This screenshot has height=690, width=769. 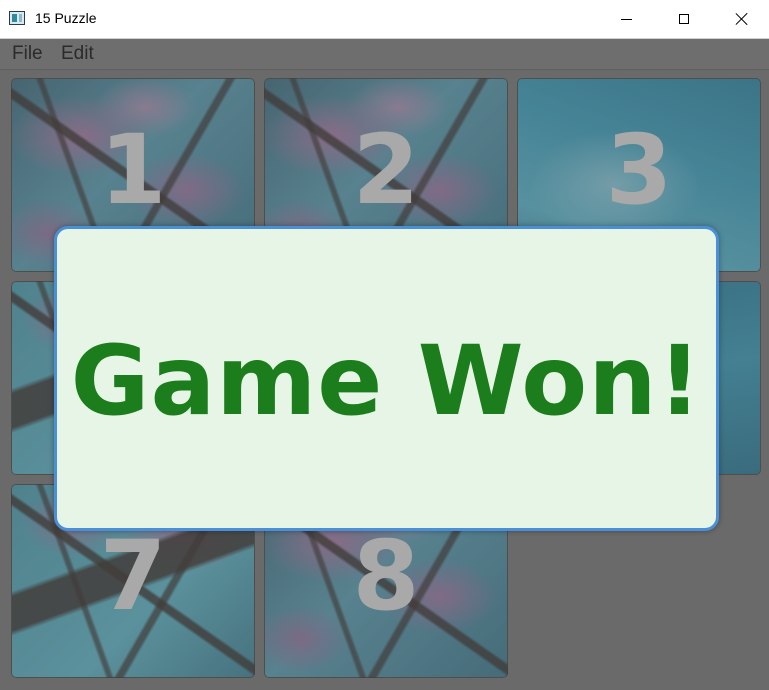 What do you see at coordinates (133, 576) in the screenshot?
I see `tile-number: 7` at bounding box center [133, 576].